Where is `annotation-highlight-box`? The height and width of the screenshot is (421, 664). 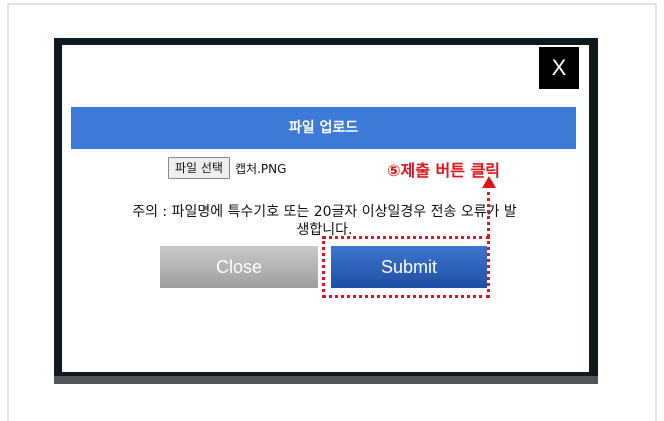
annotation-highlight-box is located at coordinates (406, 267).